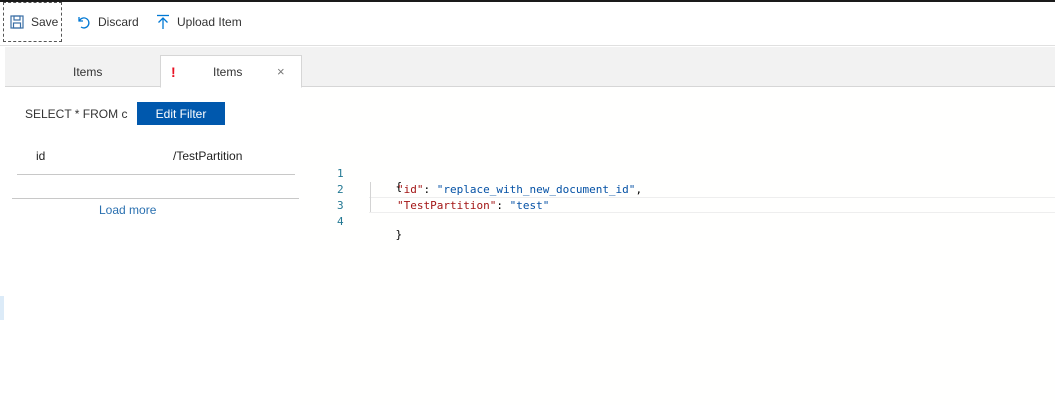 The height and width of the screenshot is (405, 1055). I want to click on save-label: Save, so click(45, 22).